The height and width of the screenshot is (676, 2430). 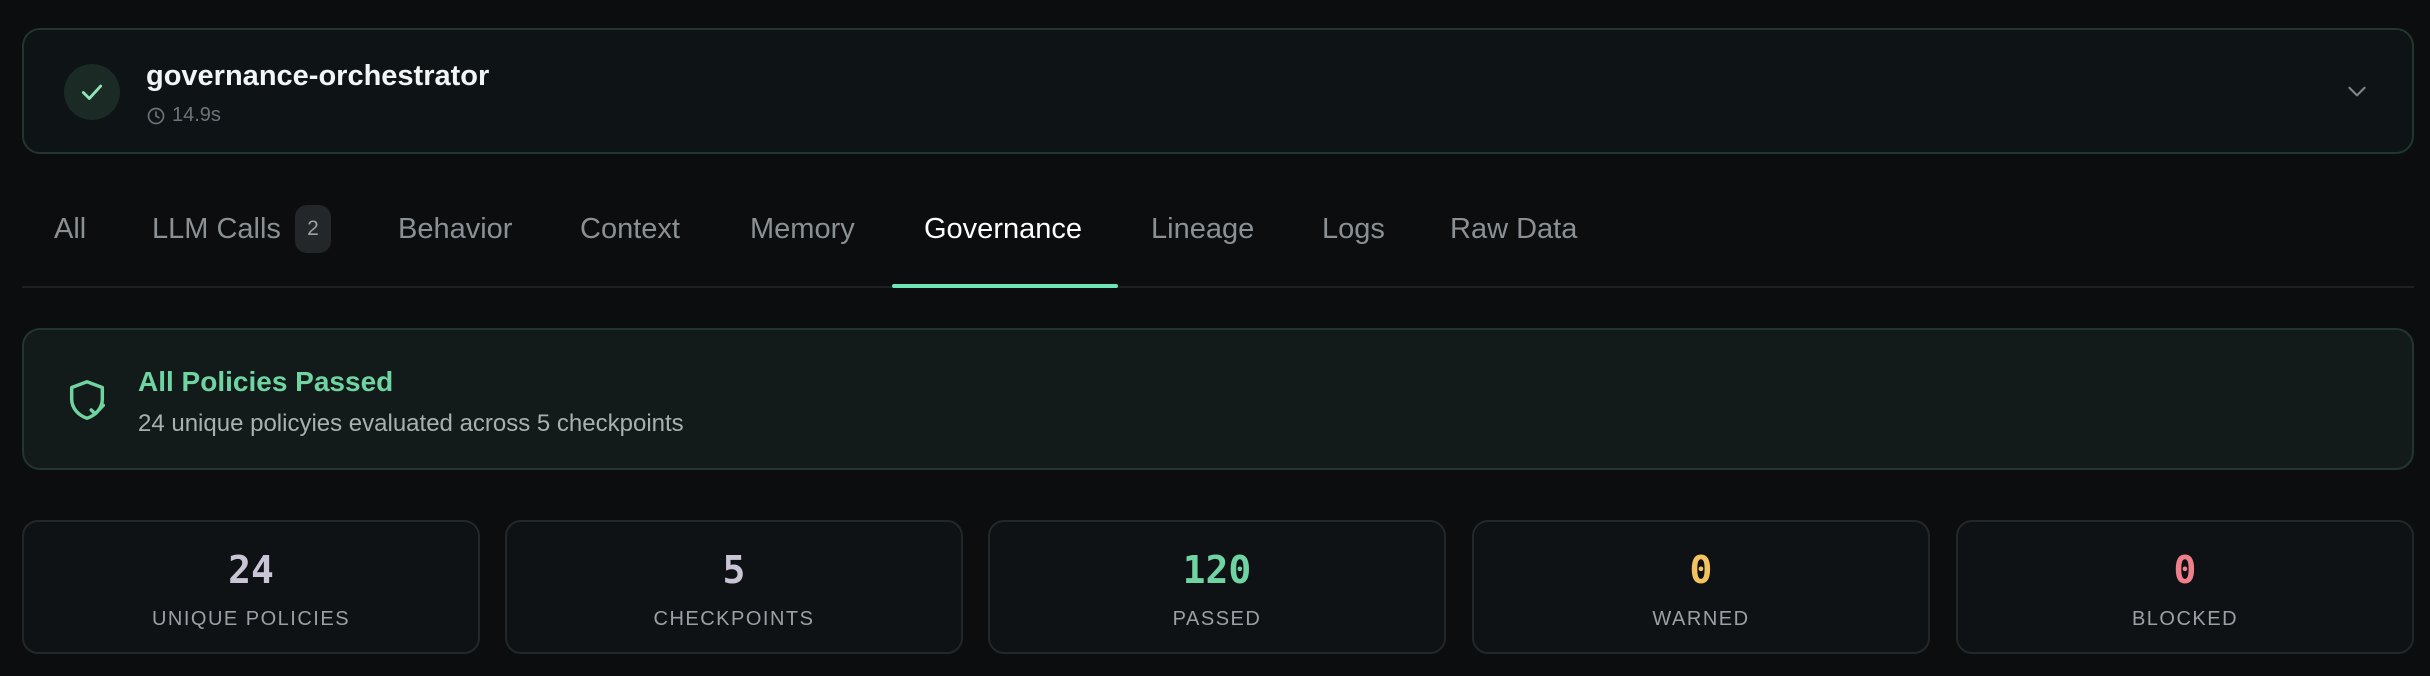 I want to click on llm-calls-count-badge: 2, so click(x=312, y=229).